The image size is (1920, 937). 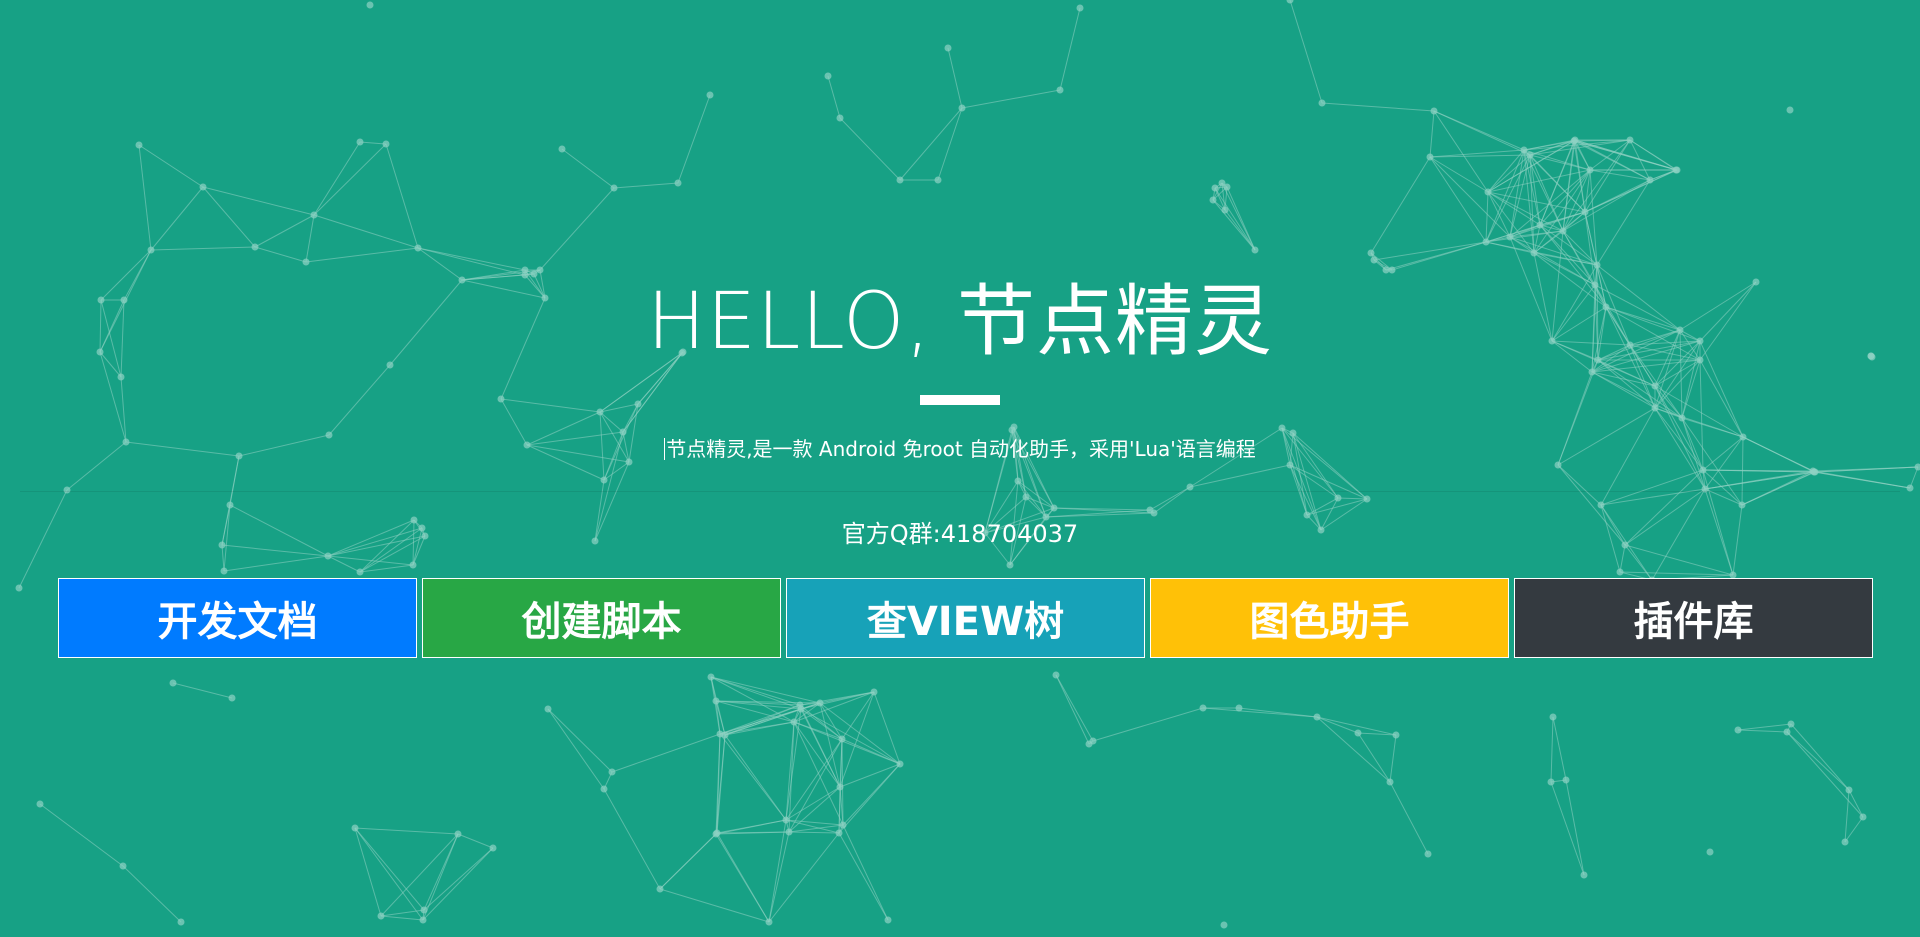 What do you see at coordinates (960, 534) in the screenshot?
I see `qq-group-info: 官方Q群:418704037` at bounding box center [960, 534].